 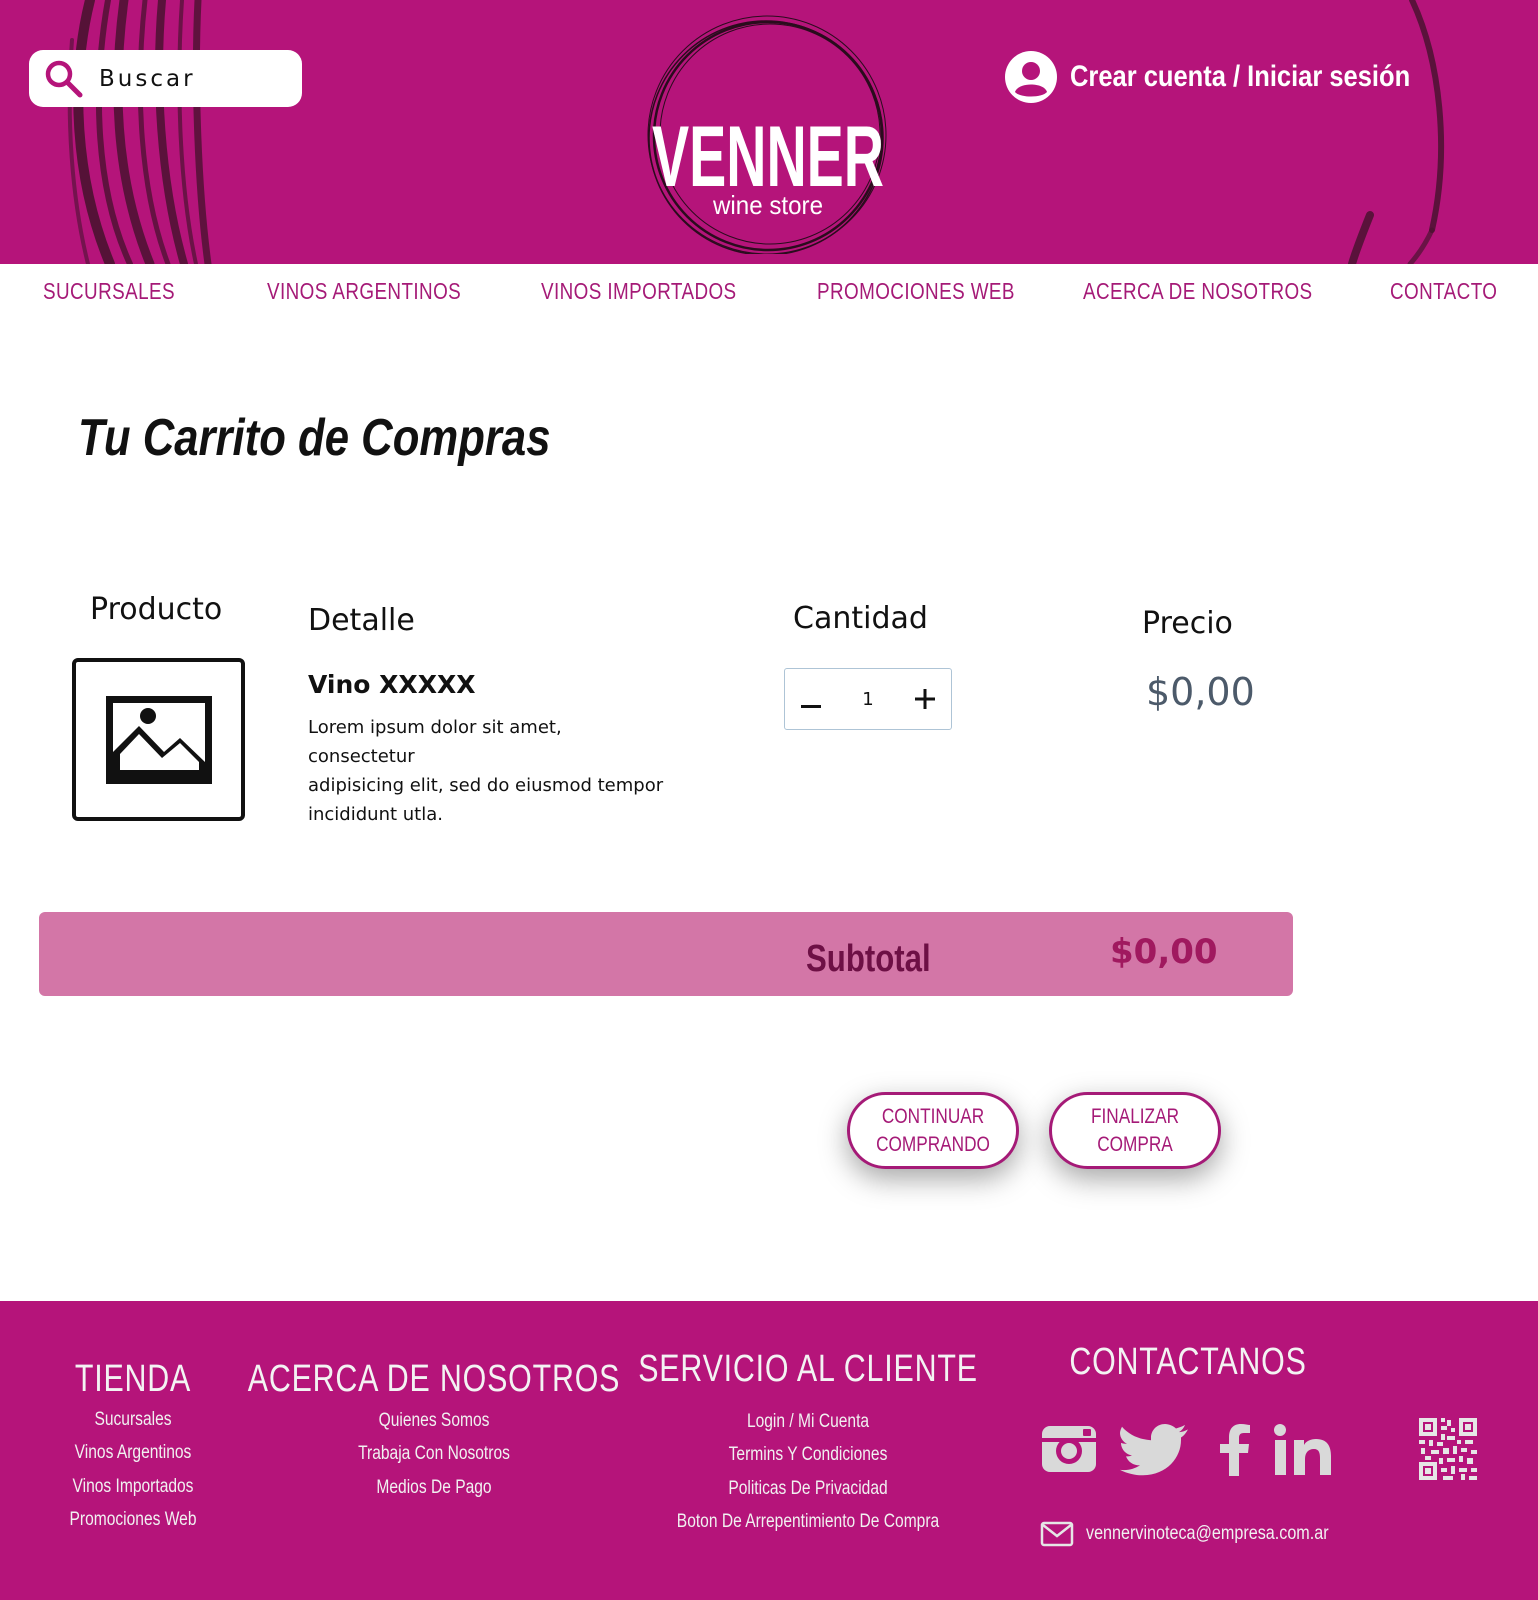 I want to click on footer-link-terminos: Termins Y Condiciones, so click(x=808, y=1455).